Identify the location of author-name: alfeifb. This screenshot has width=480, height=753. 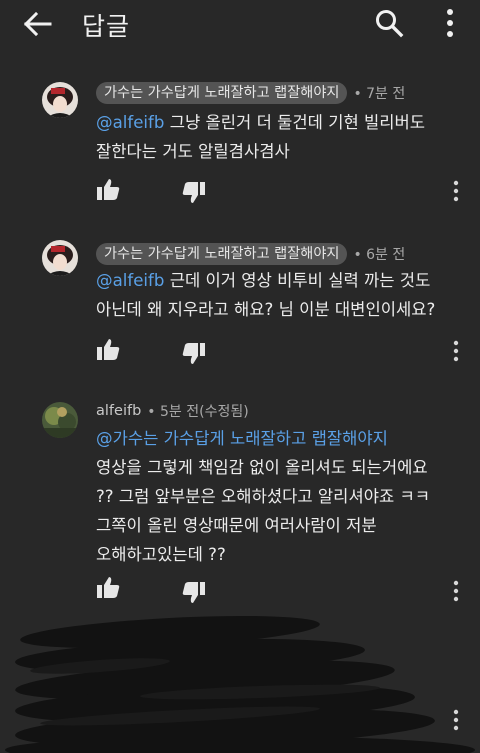
(118, 411).